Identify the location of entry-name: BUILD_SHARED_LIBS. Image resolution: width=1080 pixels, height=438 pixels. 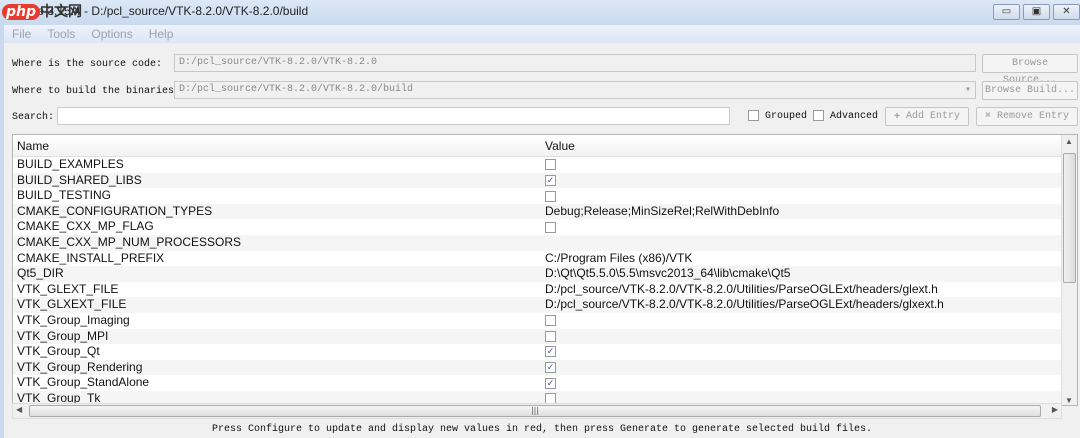
(79, 179).